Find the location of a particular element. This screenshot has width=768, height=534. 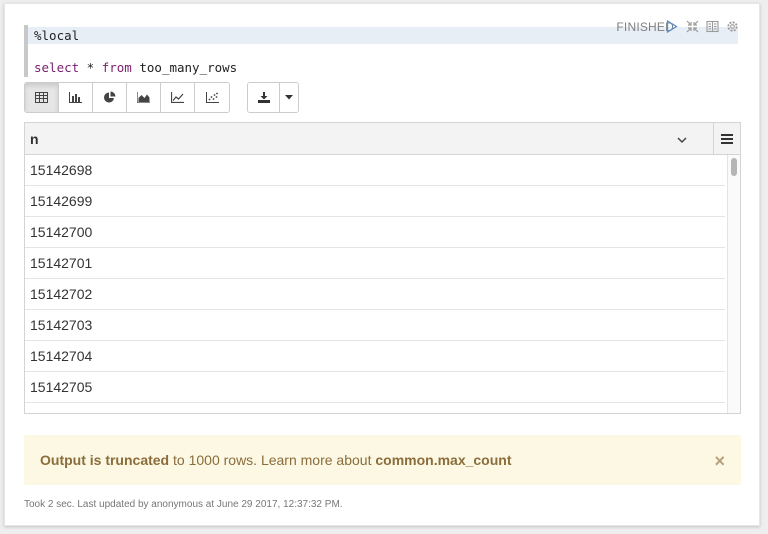

hamburger-menu-icon is located at coordinates (726, 139).